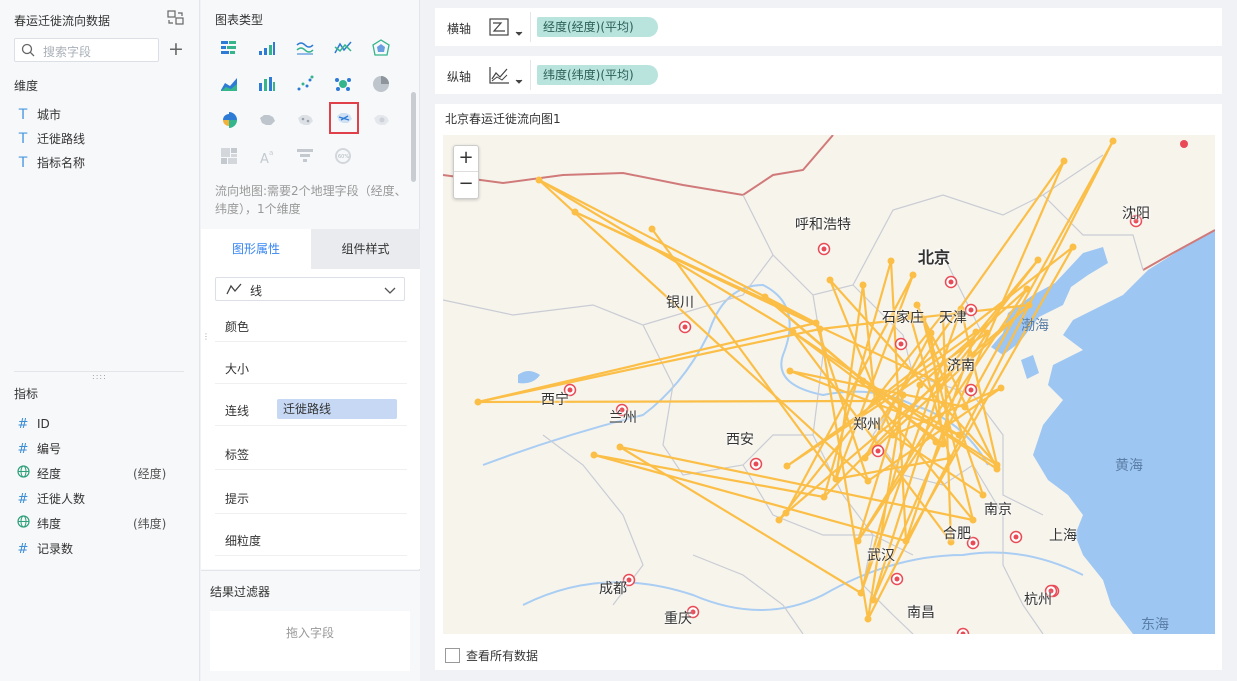 The image size is (1237, 681). I want to click on city-label: 郑州, so click(867, 425).